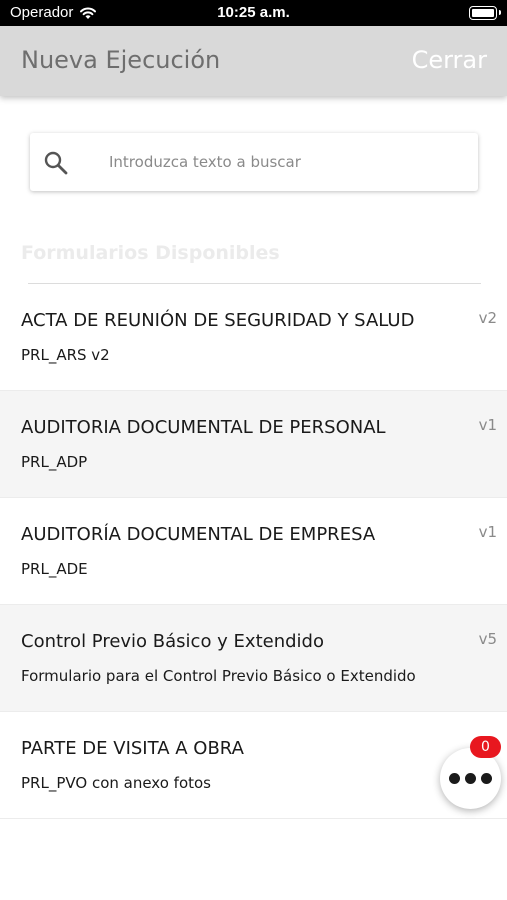  What do you see at coordinates (485, 747) in the screenshot?
I see `notification-badge: 0` at bounding box center [485, 747].